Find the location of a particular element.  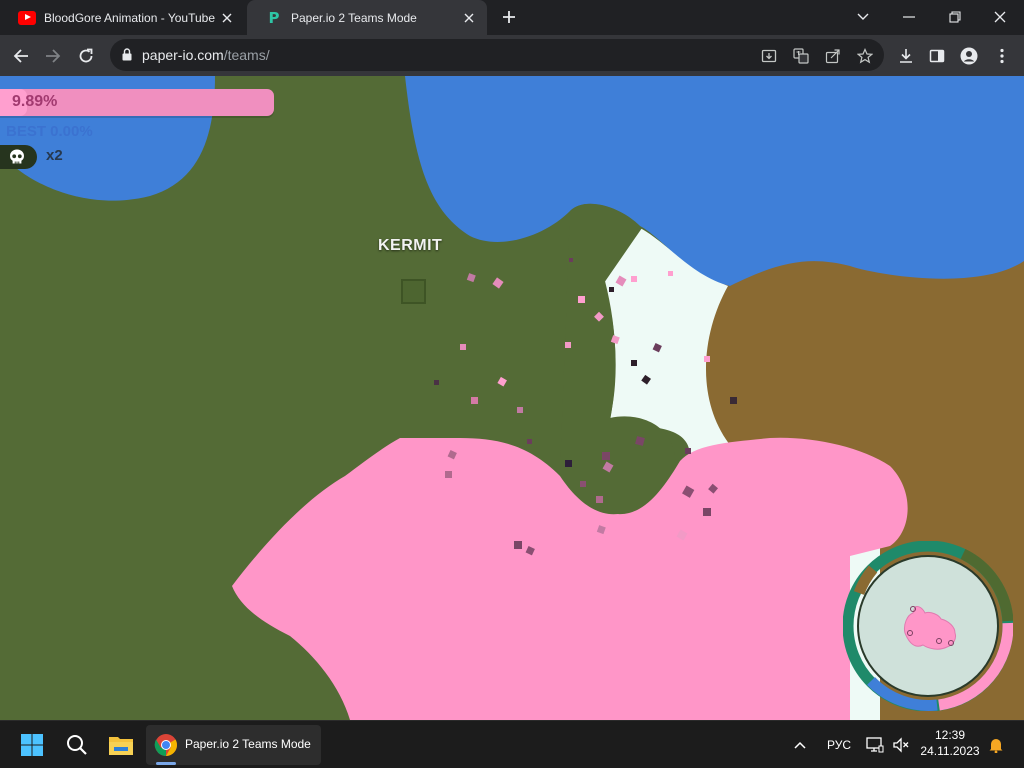

tab-paperio: P Paper.io 2 Teams Mode is located at coordinates (367, 17).